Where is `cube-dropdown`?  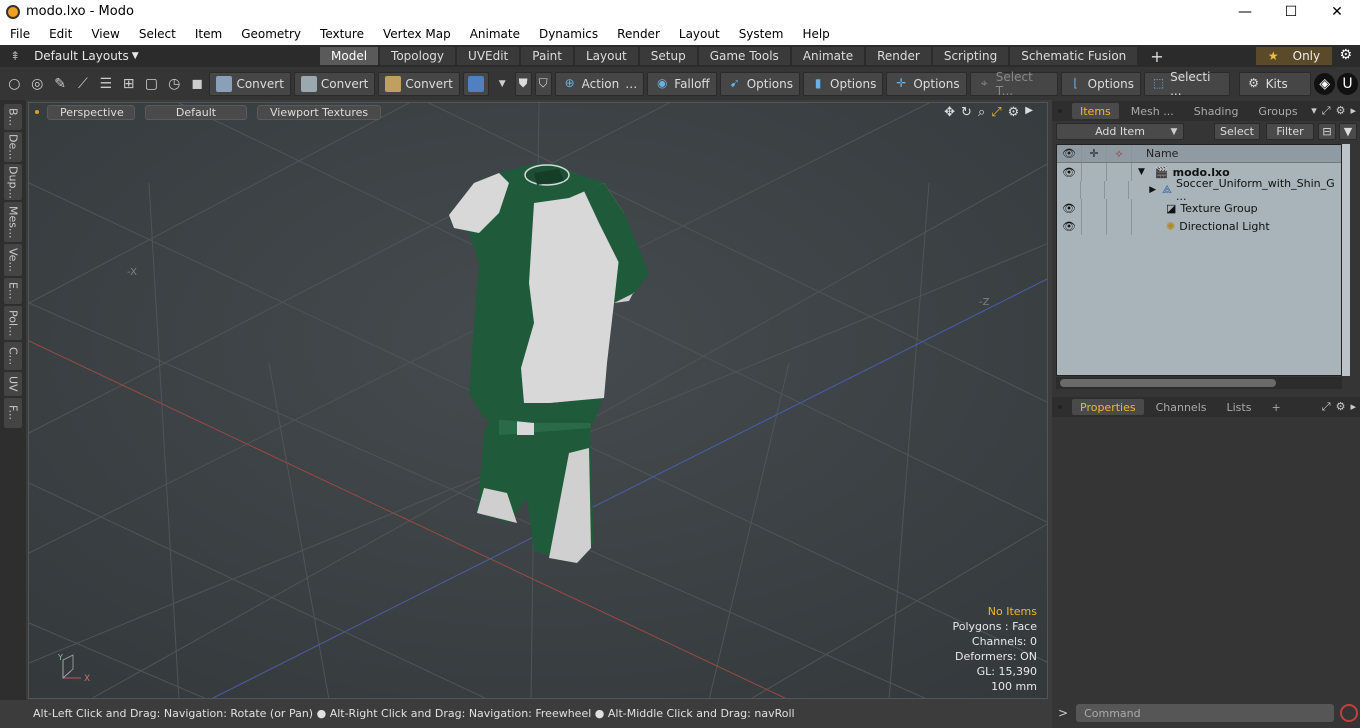 cube-dropdown is located at coordinates (475, 83).